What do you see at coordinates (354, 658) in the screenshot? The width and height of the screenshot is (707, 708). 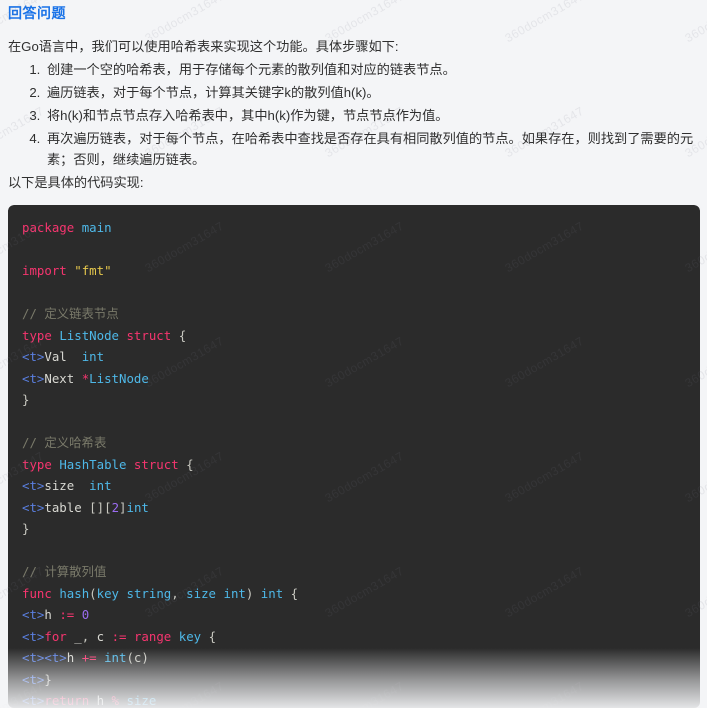 I see `code-line: <t><t>h += int(c)` at bounding box center [354, 658].